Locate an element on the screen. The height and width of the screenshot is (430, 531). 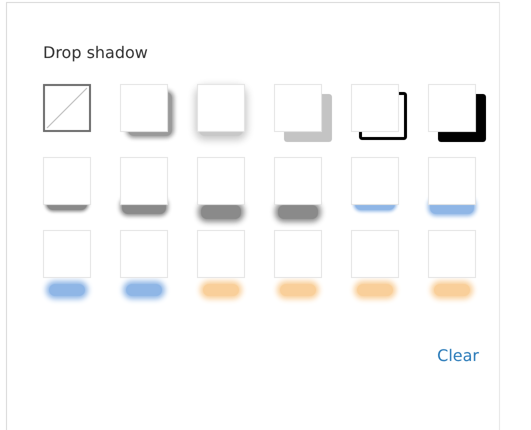
clear-link: Clear is located at coordinates (458, 355).